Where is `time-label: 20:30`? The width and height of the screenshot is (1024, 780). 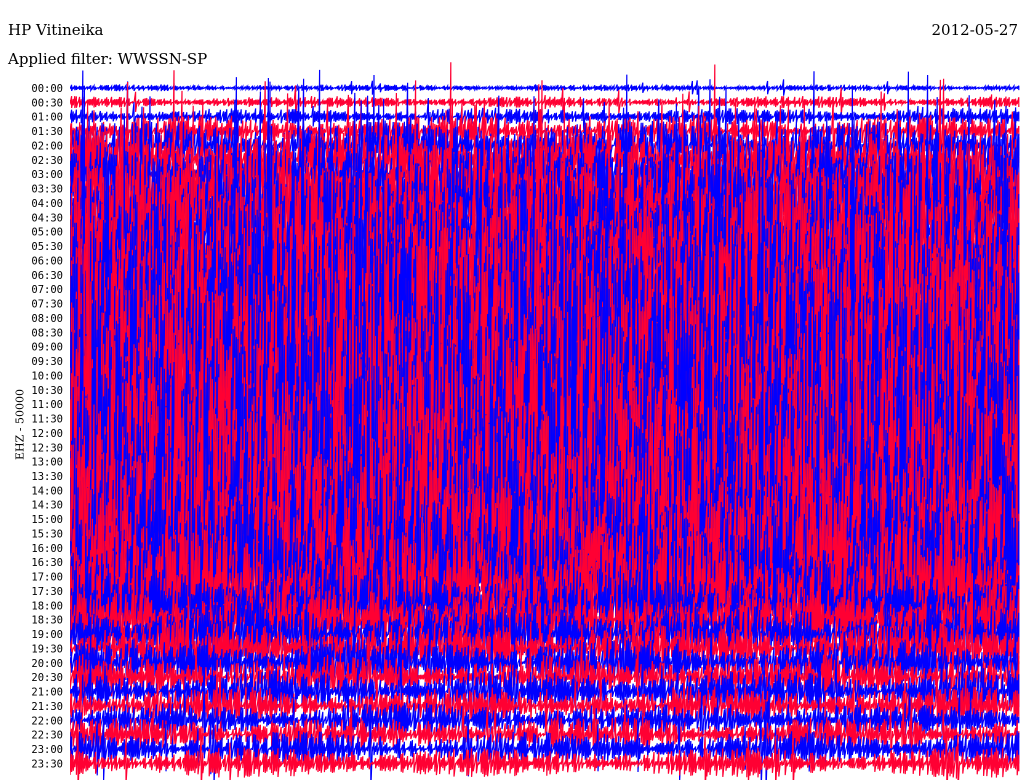 time-label: 20:30 is located at coordinates (47, 678).